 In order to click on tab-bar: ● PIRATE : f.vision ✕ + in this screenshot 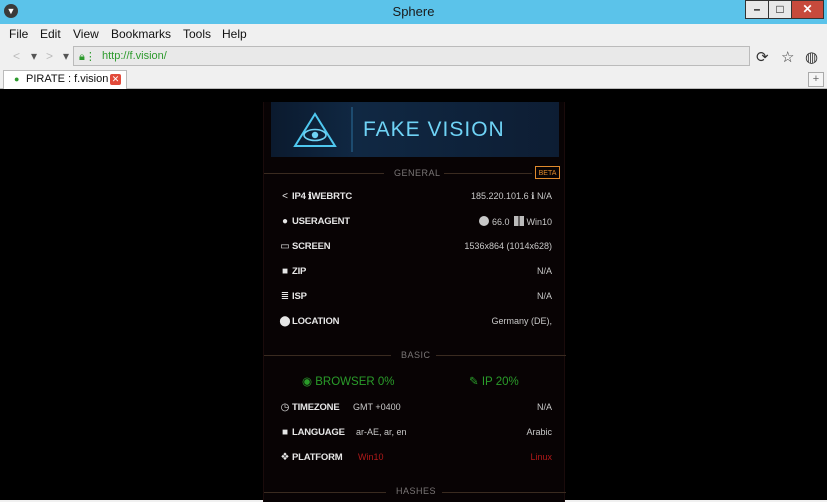, I will do `click(413, 79)`.